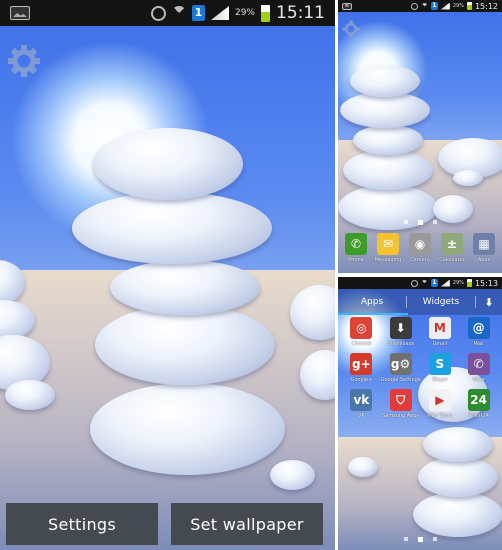  What do you see at coordinates (361, 332) in the screenshot?
I see `app-chrome: ◎ Chrome` at bounding box center [361, 332].